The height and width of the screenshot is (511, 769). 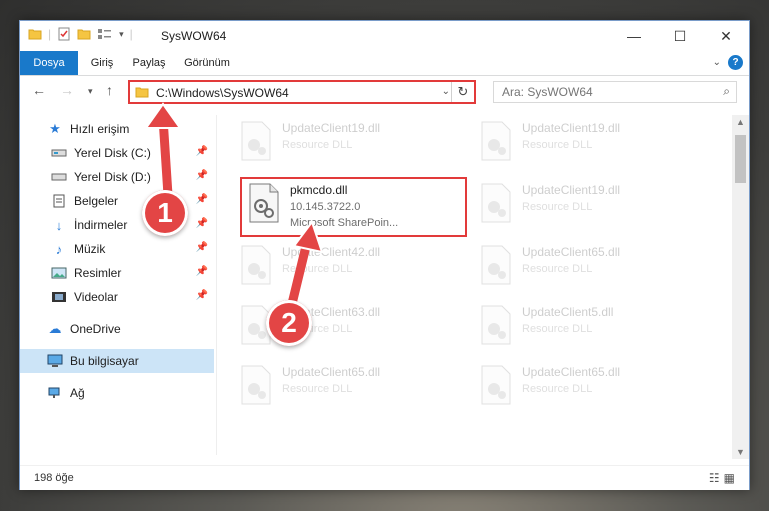 I want to click on close-button: ✕, so click(x=726, y=36).